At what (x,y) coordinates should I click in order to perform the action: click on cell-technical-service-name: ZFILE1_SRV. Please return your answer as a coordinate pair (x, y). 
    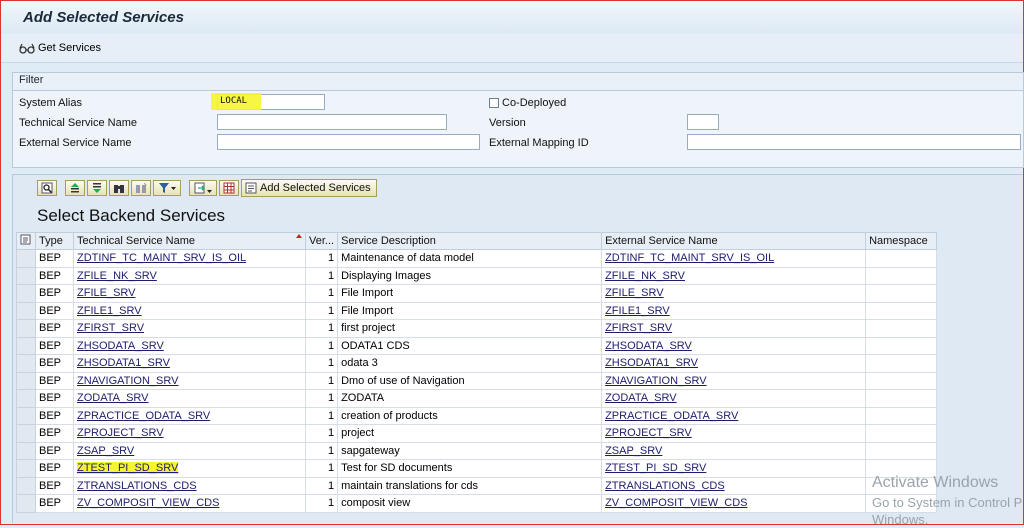
    Looking at the image, I should click on (189, 310).